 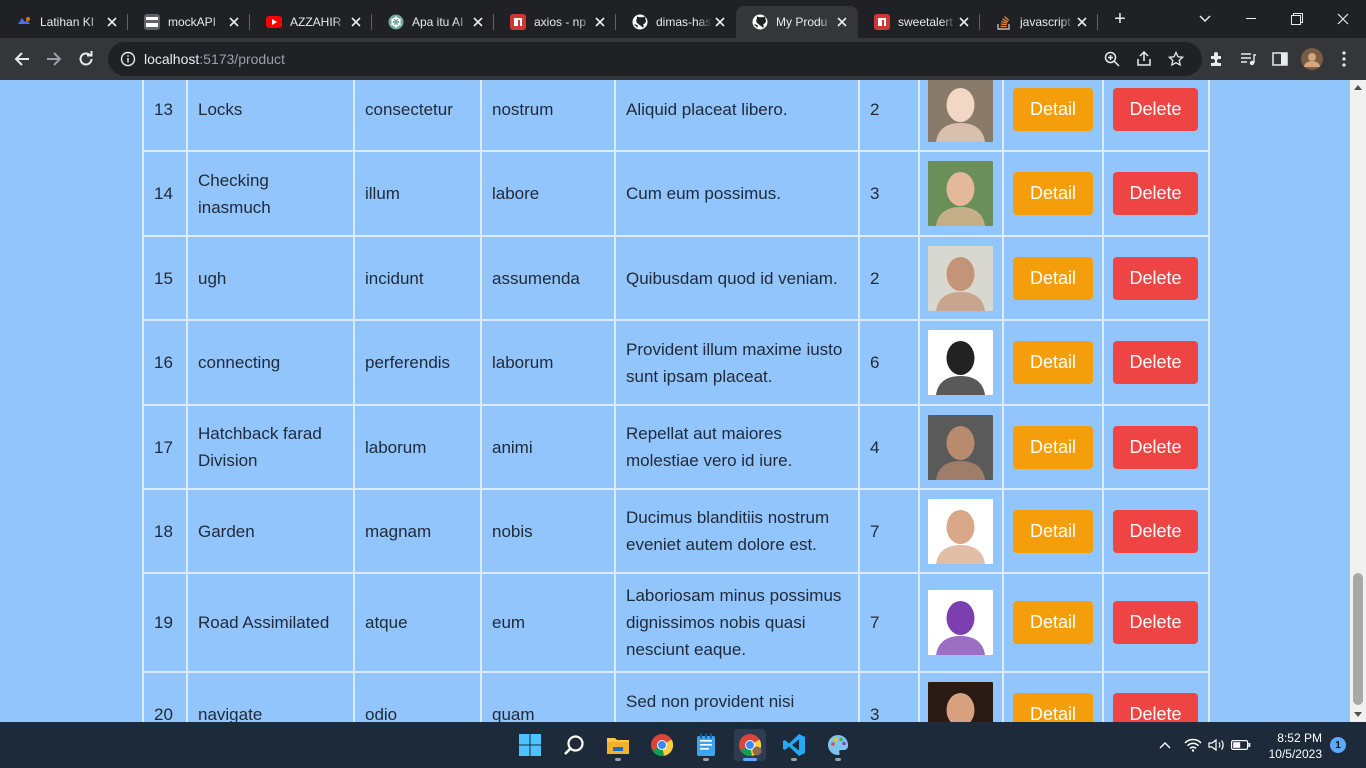 I want to click on site-info-icon, so click(x=128, y=59).